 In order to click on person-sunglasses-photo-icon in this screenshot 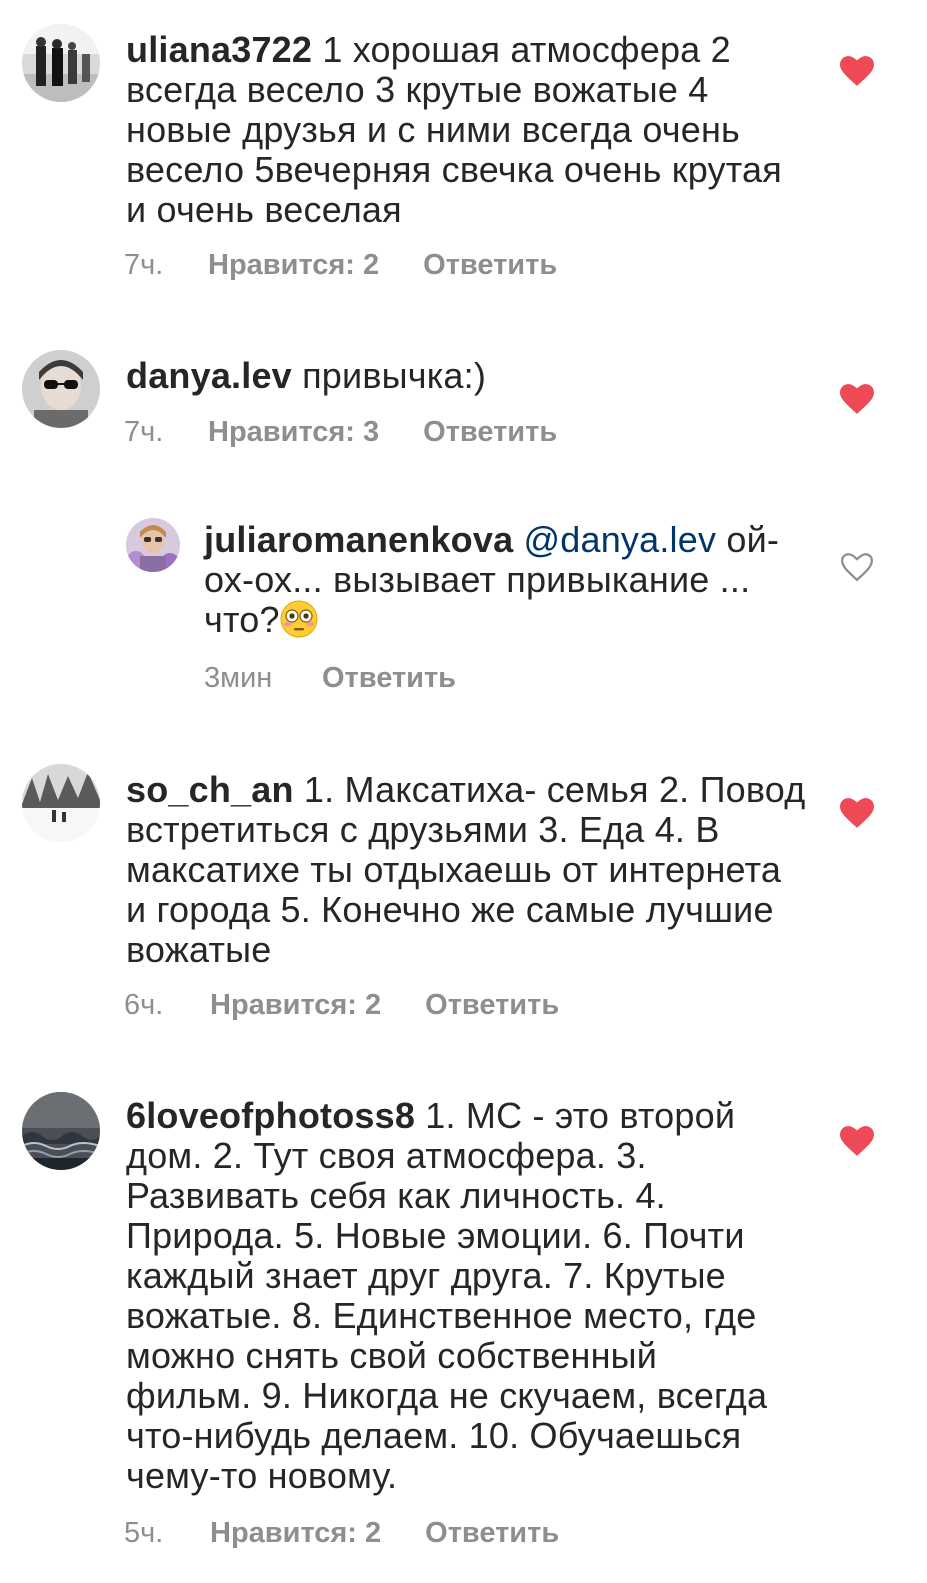, I will do `click(61, 389)`.